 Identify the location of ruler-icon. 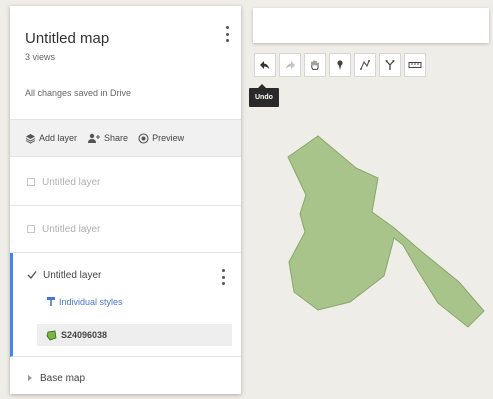
(415, 65).